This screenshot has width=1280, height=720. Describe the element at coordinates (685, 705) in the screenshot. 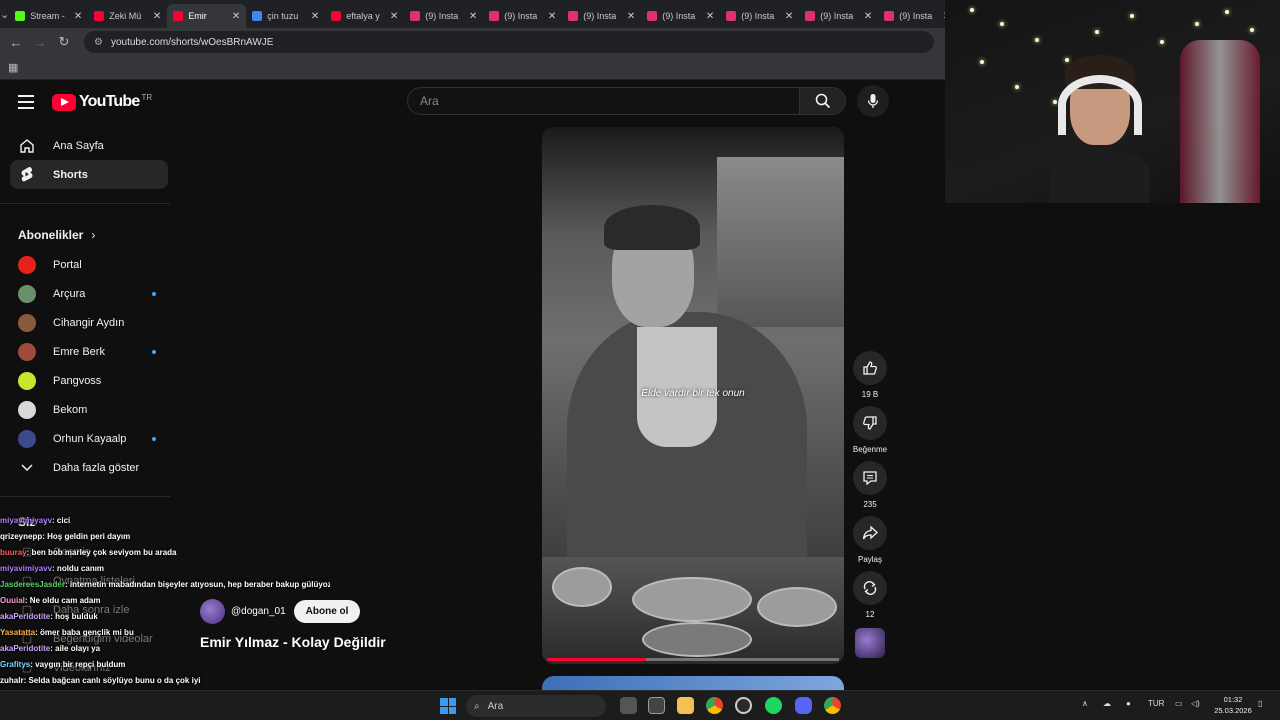

I see `file-explorer-icon` at that location.